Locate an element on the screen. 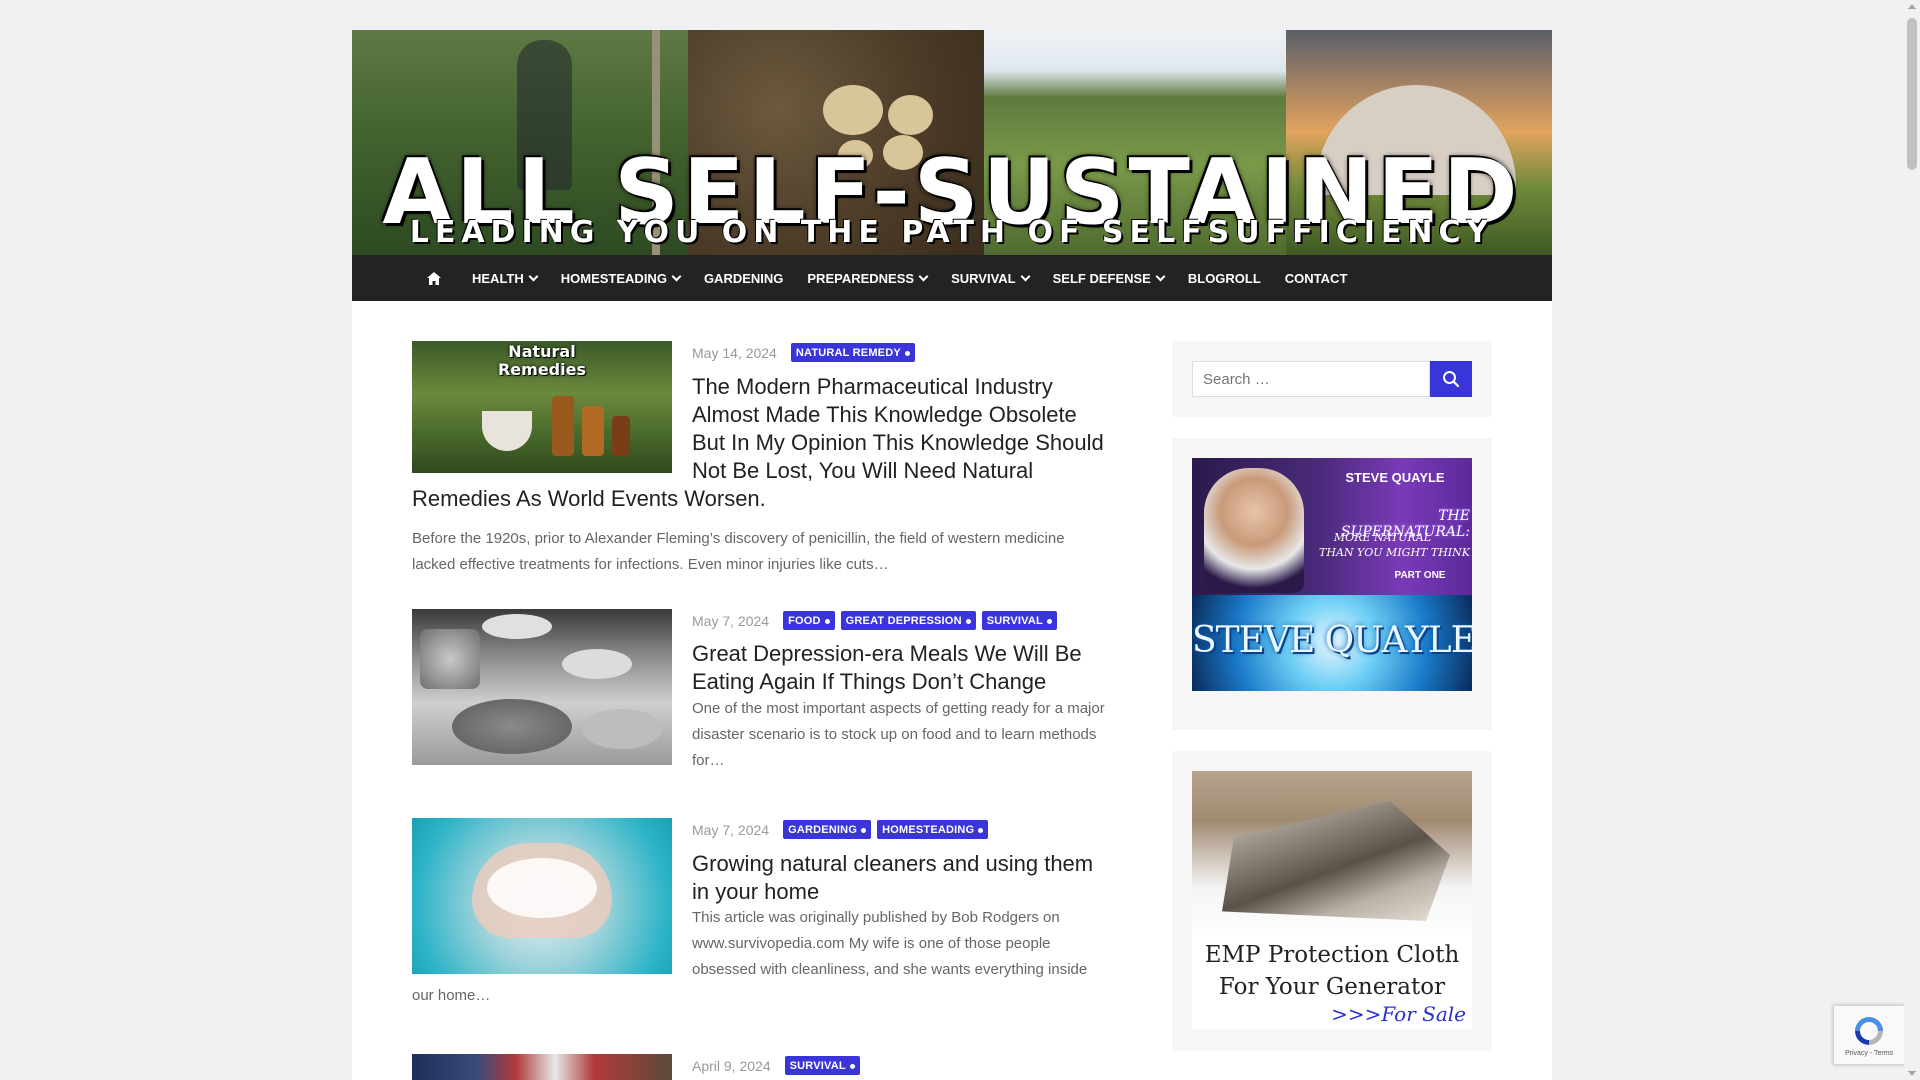 The width and height of the screenshot is (1920, 1080). nav-item-label: GARDENING is located at coordinates (743, 278).